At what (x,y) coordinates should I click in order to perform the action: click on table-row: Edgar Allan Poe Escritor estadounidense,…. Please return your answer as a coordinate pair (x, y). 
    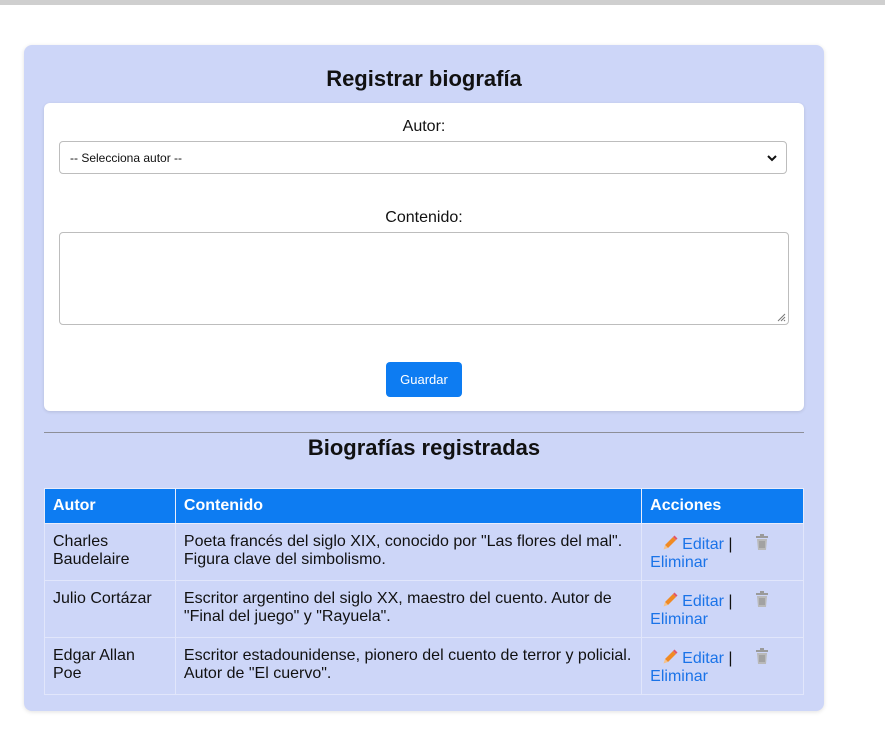
    Looking at the image, I should click on (424, 666).